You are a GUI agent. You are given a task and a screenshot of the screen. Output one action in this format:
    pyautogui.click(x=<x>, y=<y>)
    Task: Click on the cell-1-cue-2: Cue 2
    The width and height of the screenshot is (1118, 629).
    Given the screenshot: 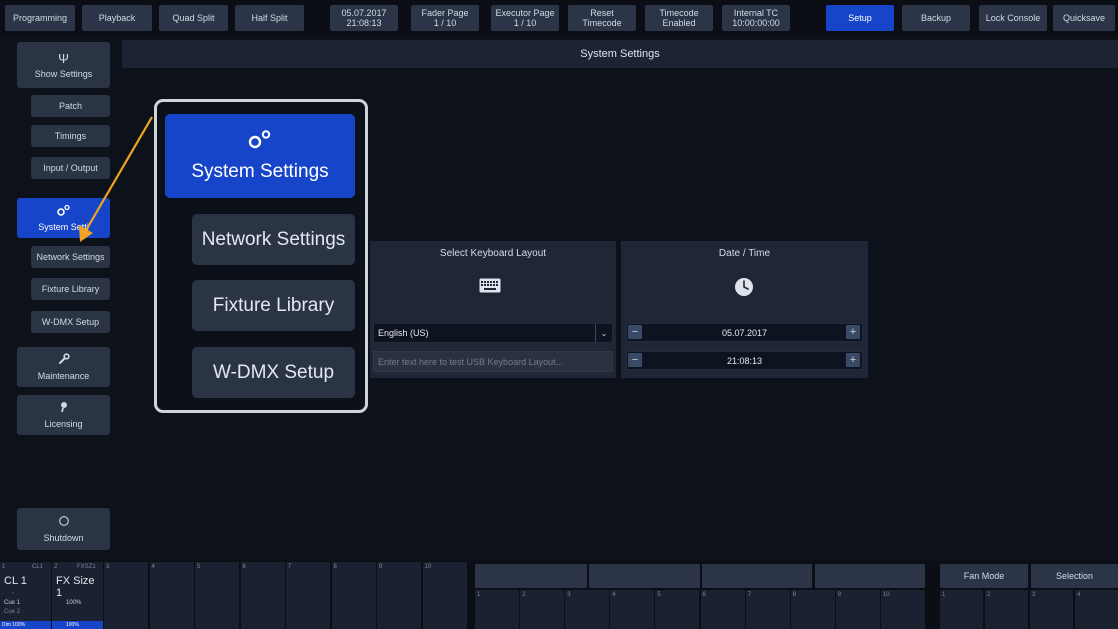 What is the action you would take?
    pyautogui.click(x=12, y=612)
    